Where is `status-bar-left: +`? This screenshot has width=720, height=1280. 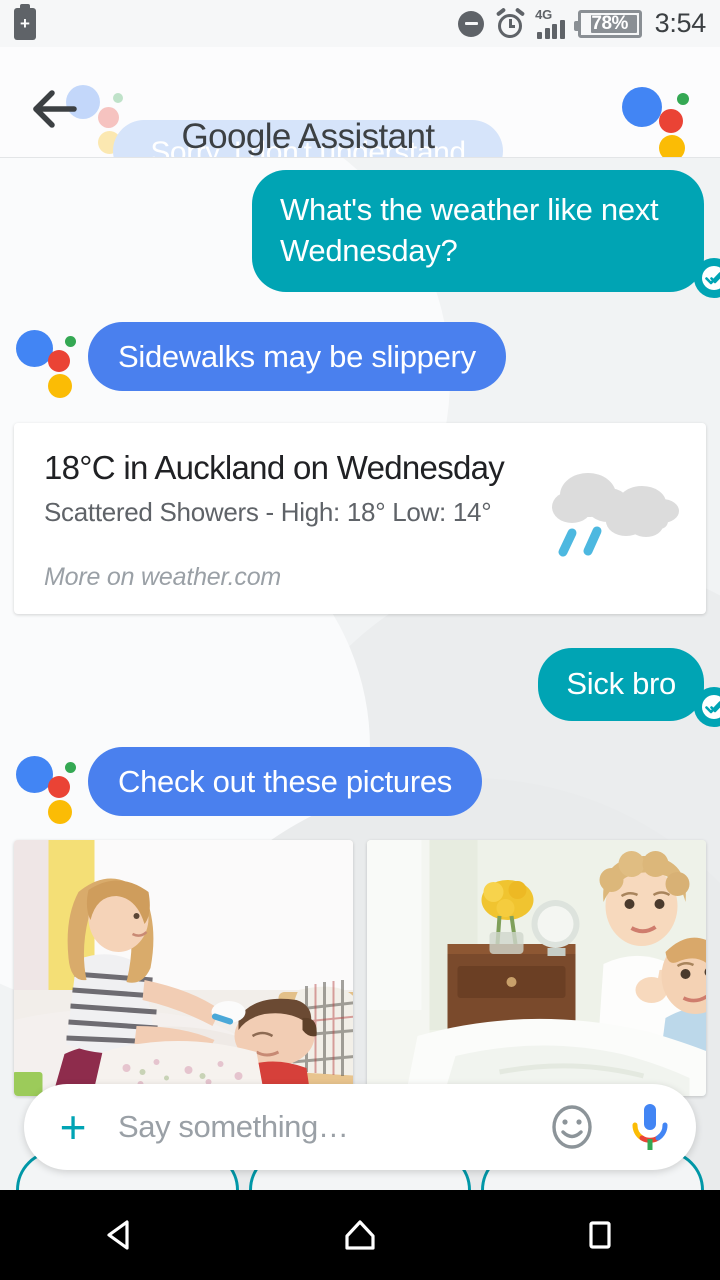
status-bar-left: + is located at coordinates (25, 21).